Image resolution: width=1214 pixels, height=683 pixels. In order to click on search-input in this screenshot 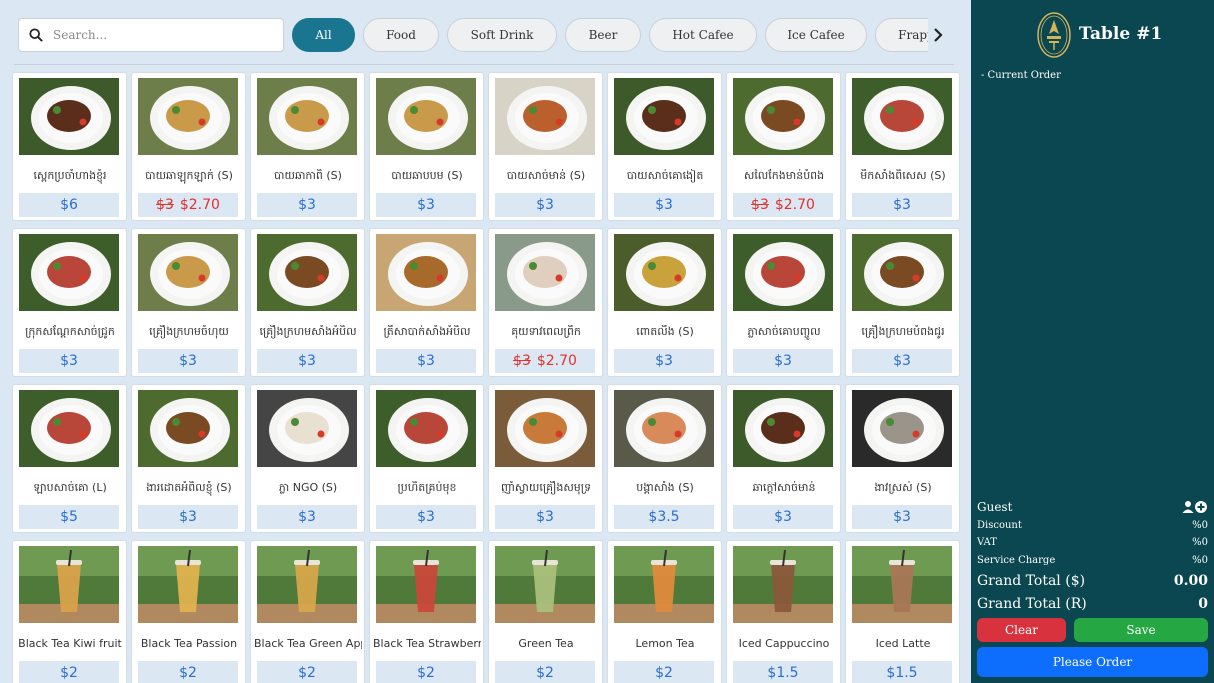, I will do `click(153, 35)`.